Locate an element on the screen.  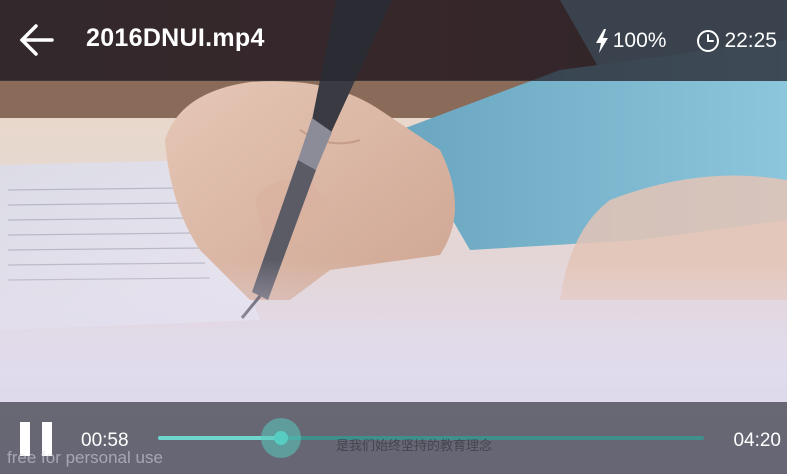
clock-status: 22:25 is located at coordinates (736, 41).